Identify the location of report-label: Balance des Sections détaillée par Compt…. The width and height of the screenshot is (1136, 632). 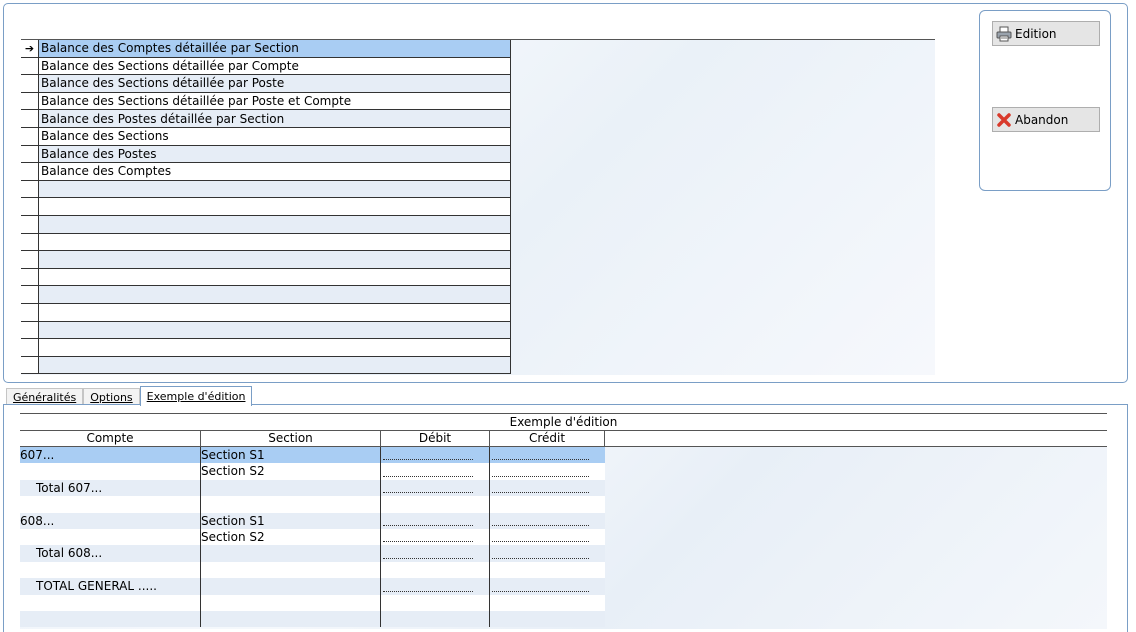
(170, 65).